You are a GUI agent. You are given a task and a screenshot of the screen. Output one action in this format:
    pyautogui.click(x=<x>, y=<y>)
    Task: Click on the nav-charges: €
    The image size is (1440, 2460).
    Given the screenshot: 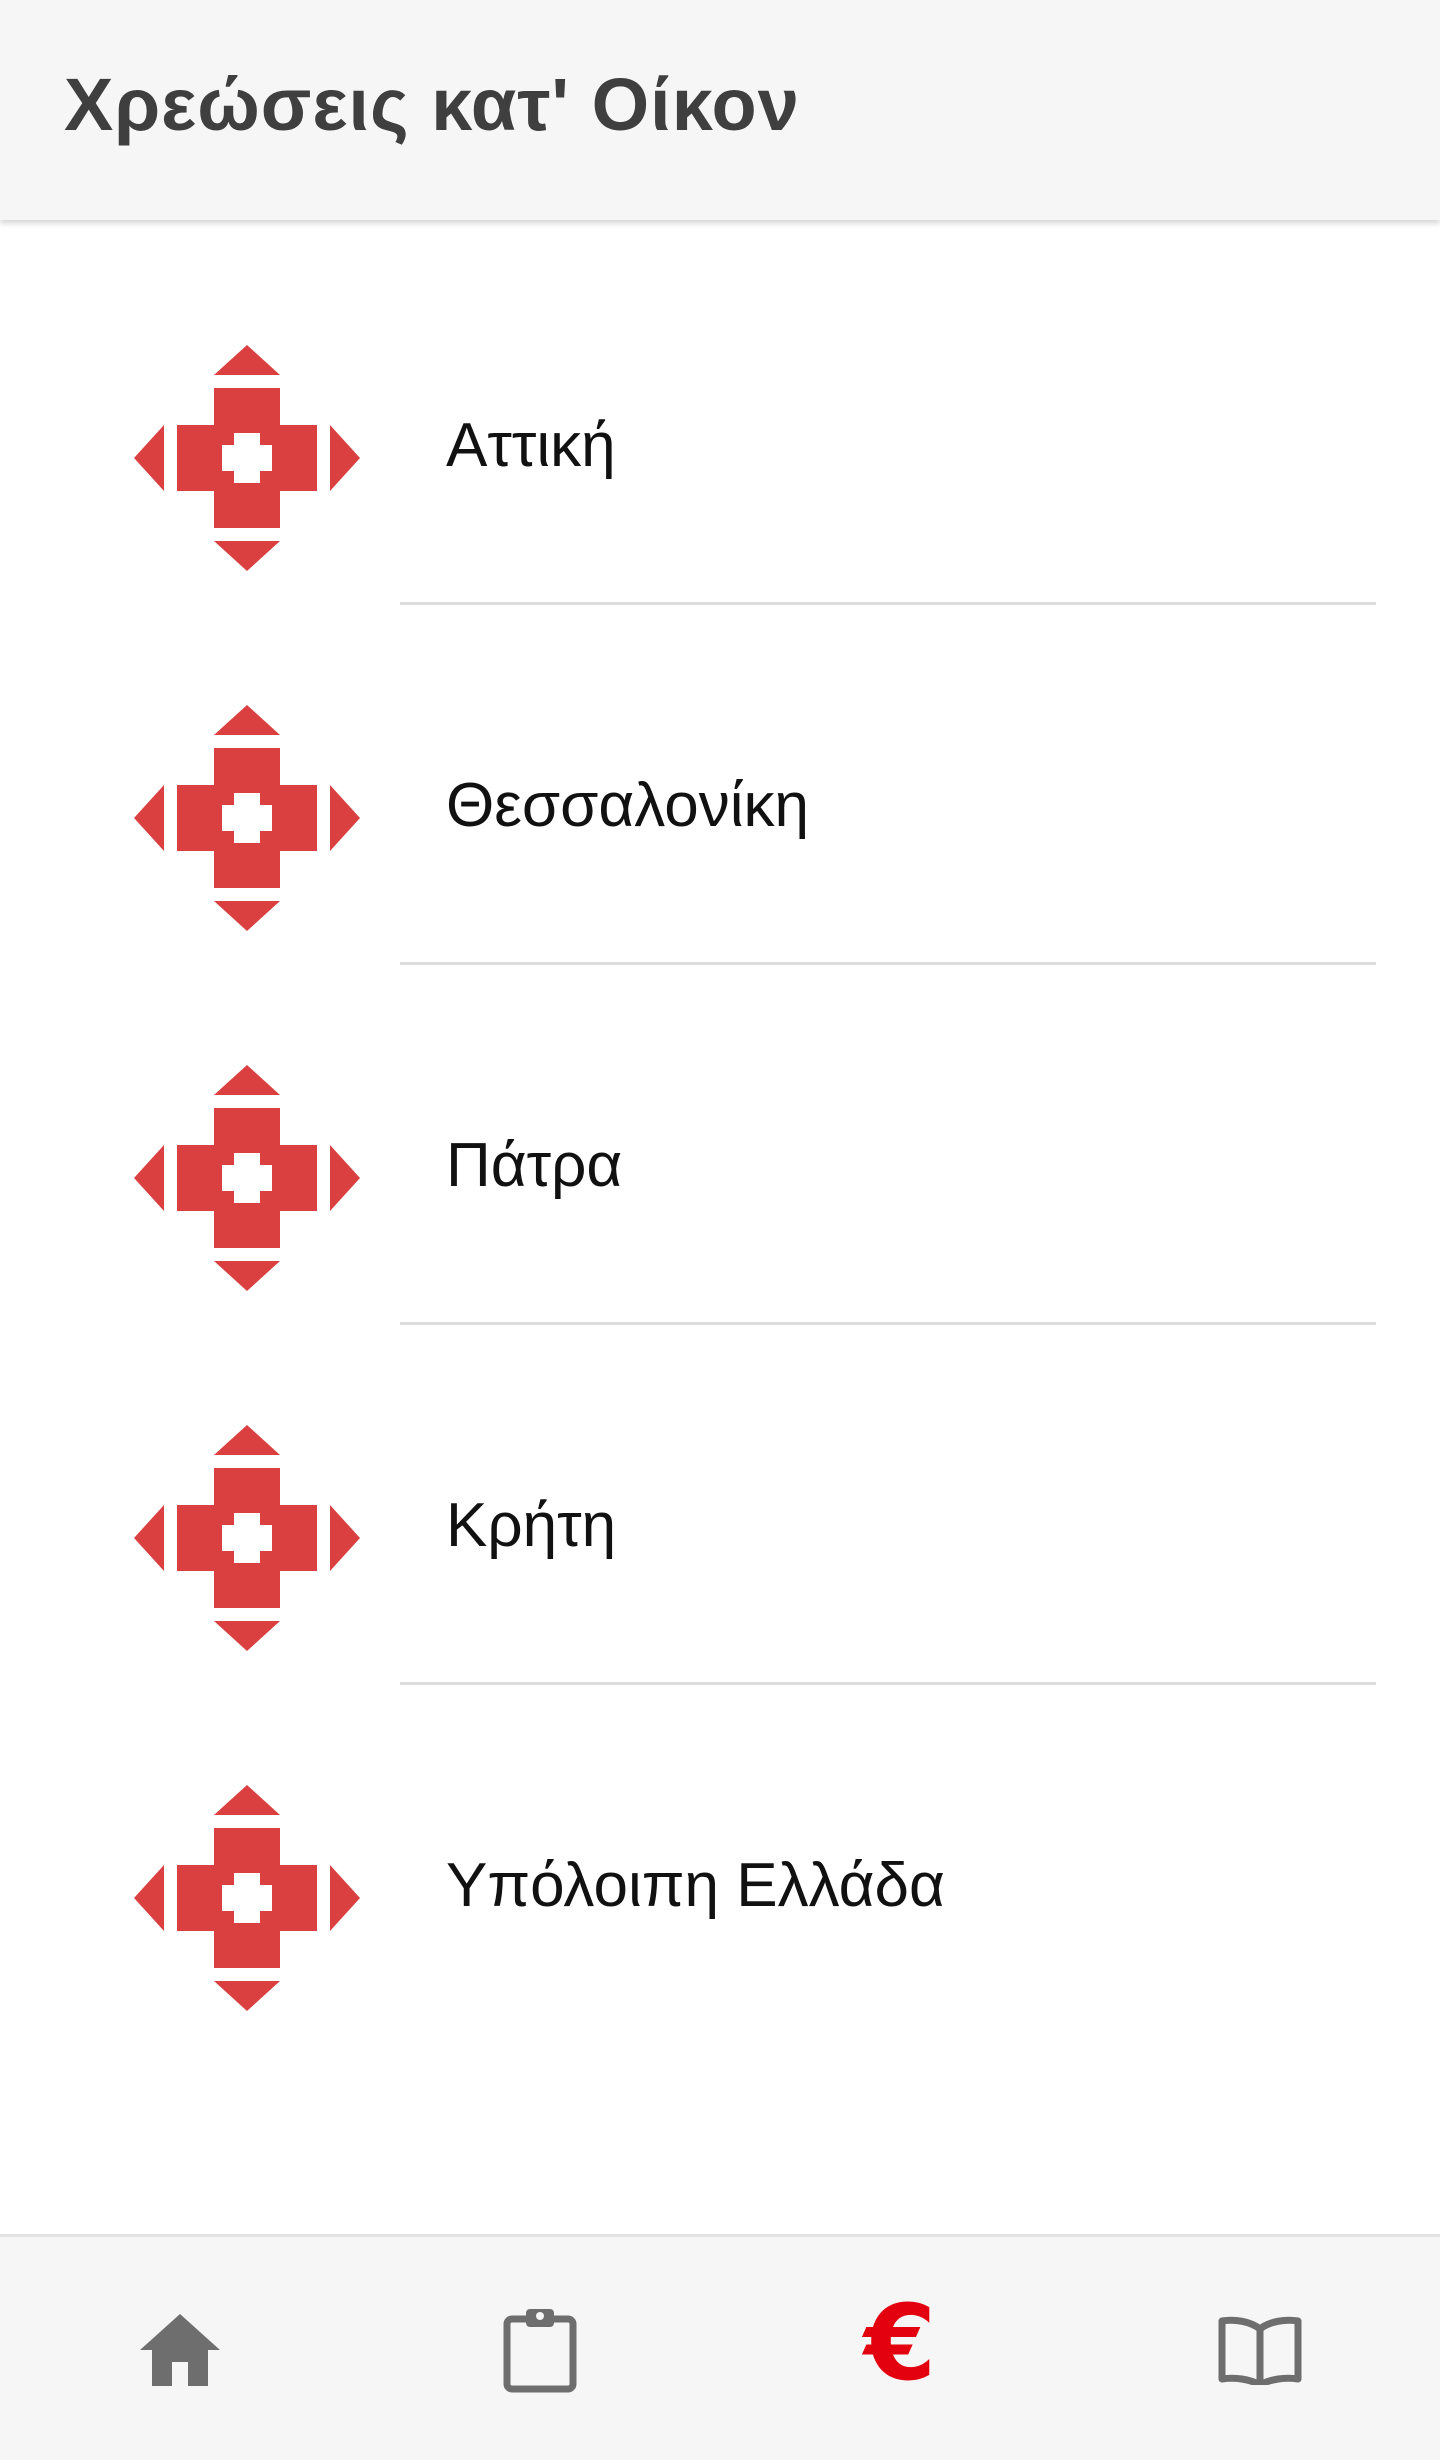 What is the action you would take?
    pyautogui.click(x=900, y=2348)
    